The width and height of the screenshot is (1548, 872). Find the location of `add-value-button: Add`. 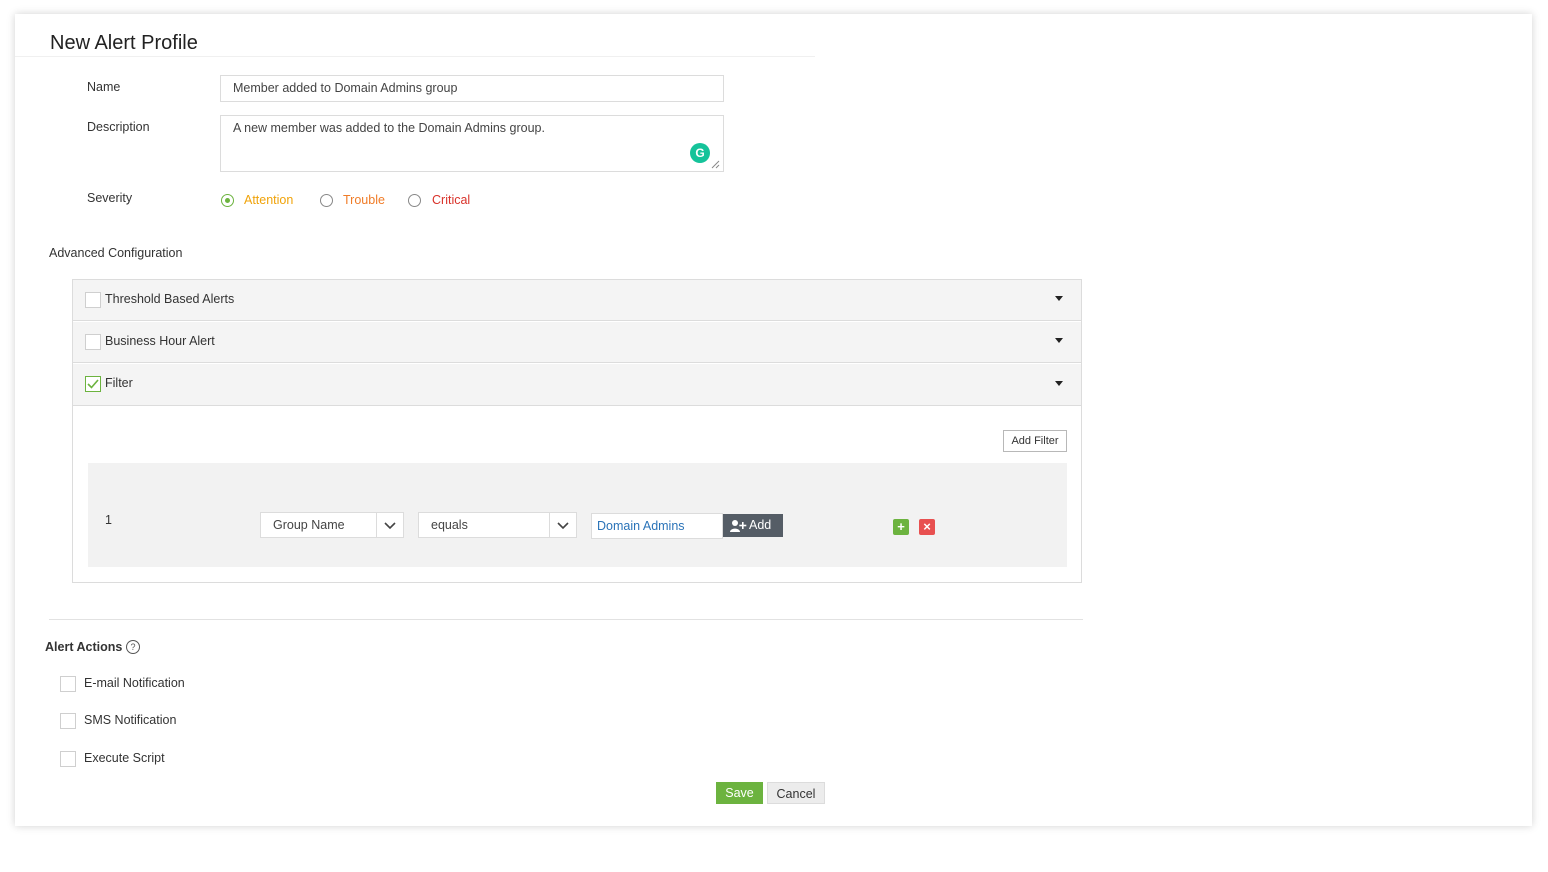

add-value-button: Add is located at coordinates (753, 525).